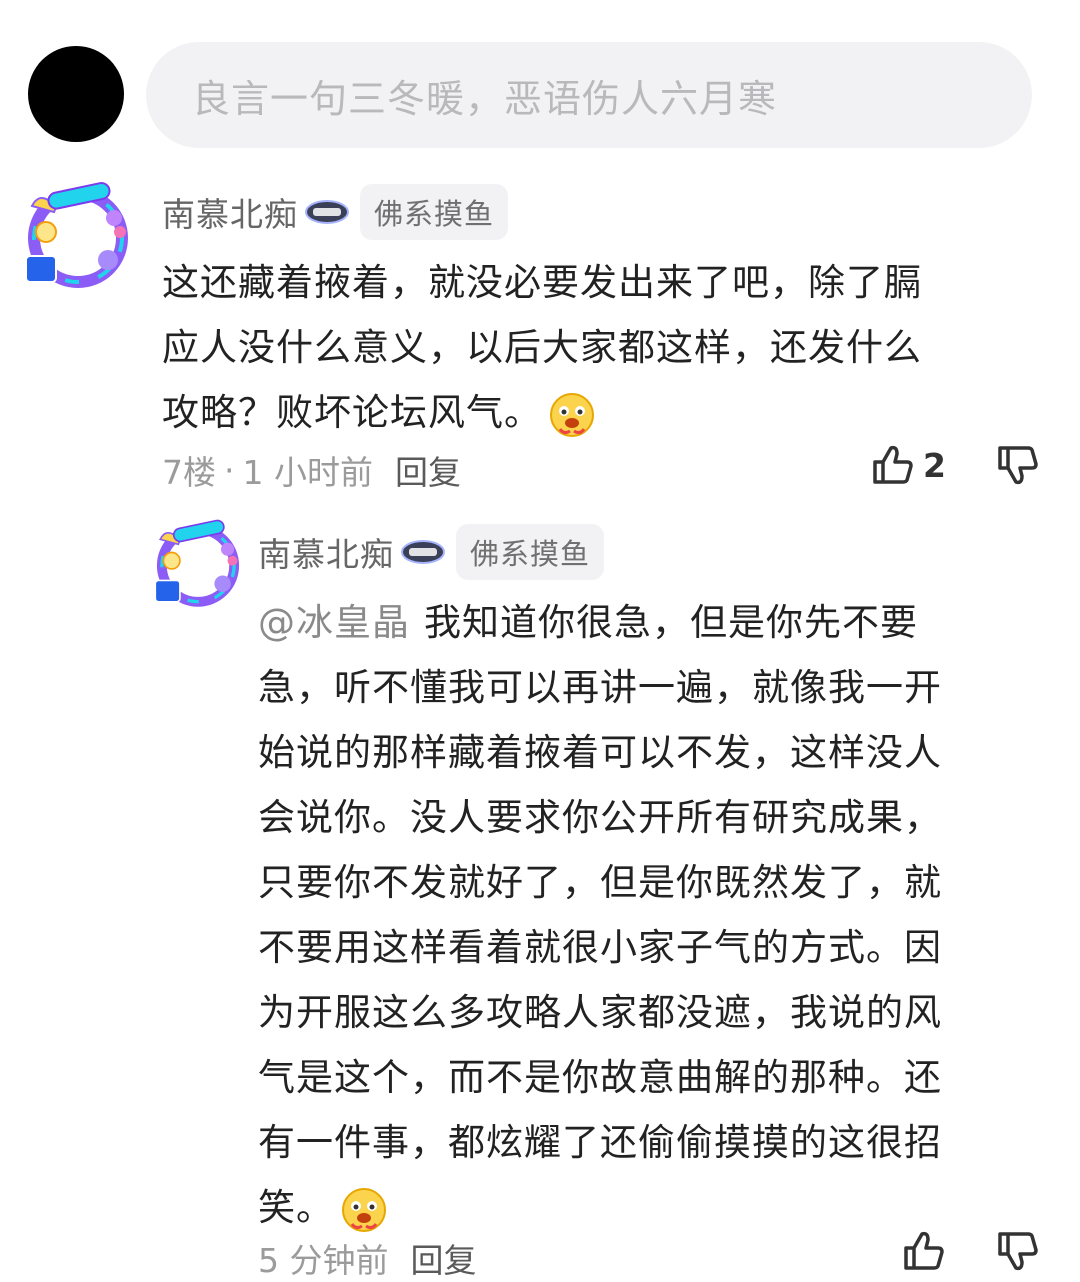 The image size is (1080, 1282). What do you see at coordinates (600, 1142) in the screenshot?
I see `comment-line: 有一件事，都炫耀了还偷偷摸摸的这很招` at bounding box center [600, 1142].